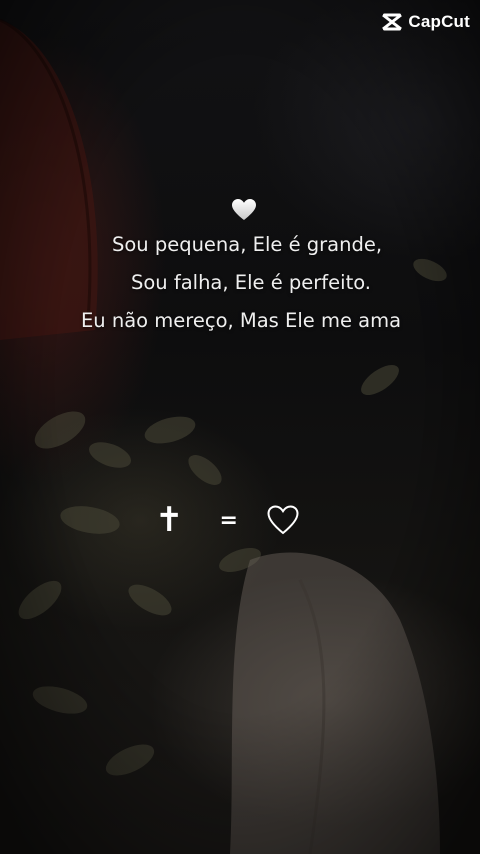 The image size is (480, 854). I want to click on cross-equals-heart: ✝ =, so click(227, 520).